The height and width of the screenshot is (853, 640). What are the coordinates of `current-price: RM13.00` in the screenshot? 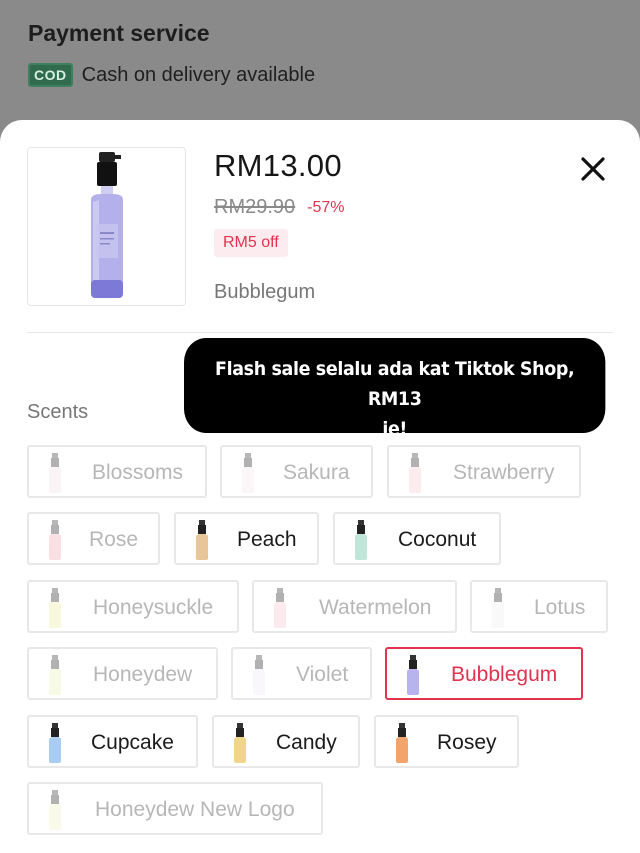 It's located at (278, 165).